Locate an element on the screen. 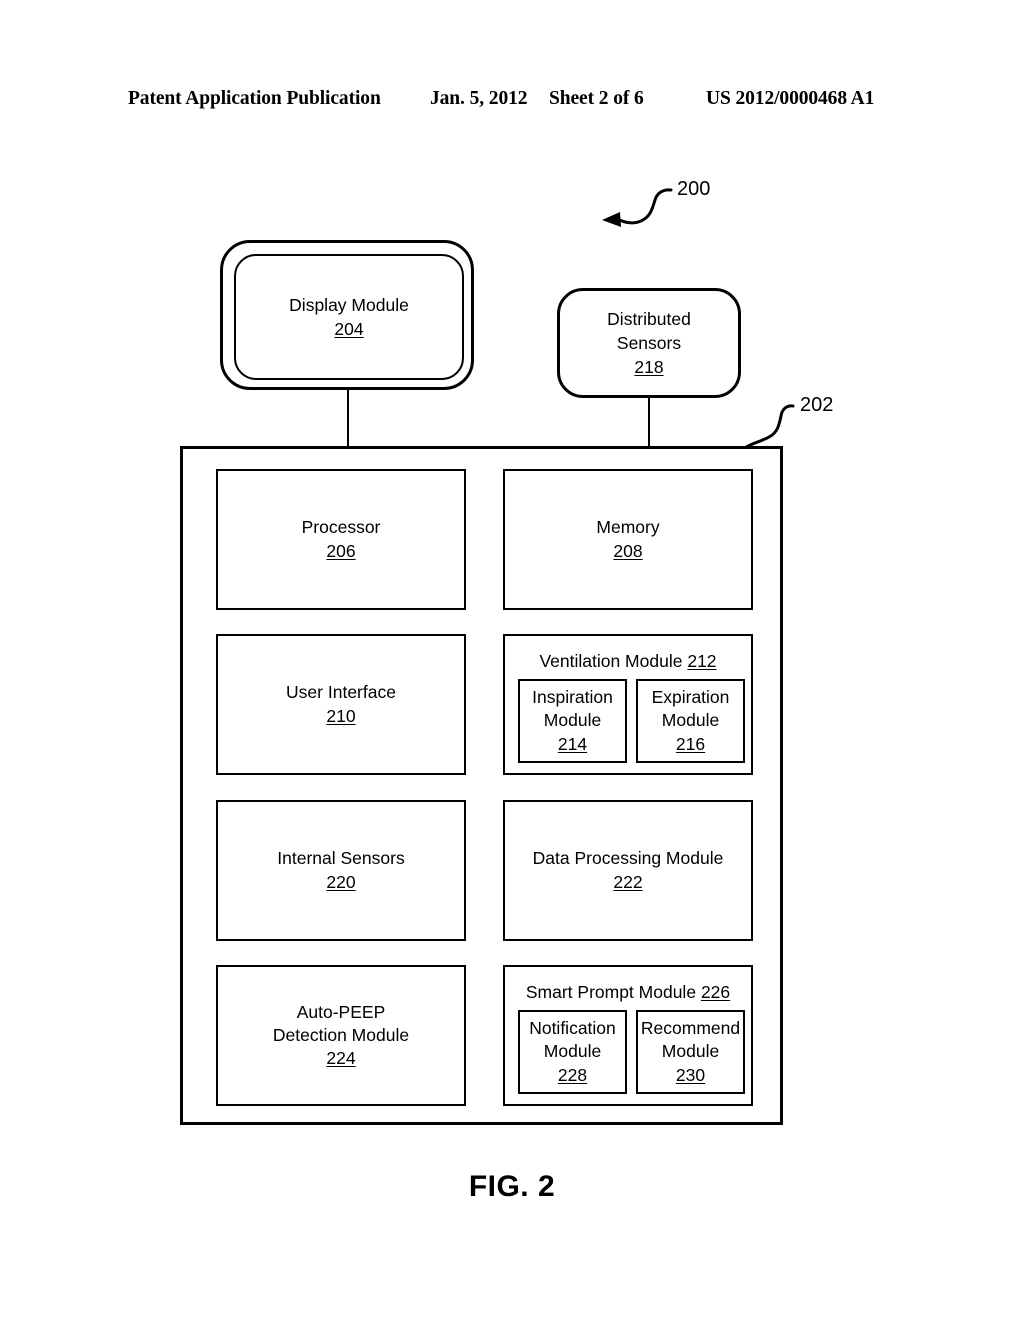 The image size is (1024, 1320). auto-peep-detection-module-ref: 224 is located at coordinates (341, 1058).